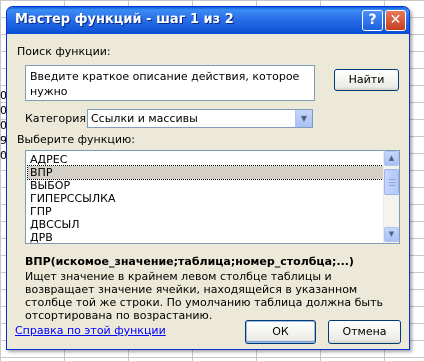  I want to click on scroll-thumb, so click(391, 182).